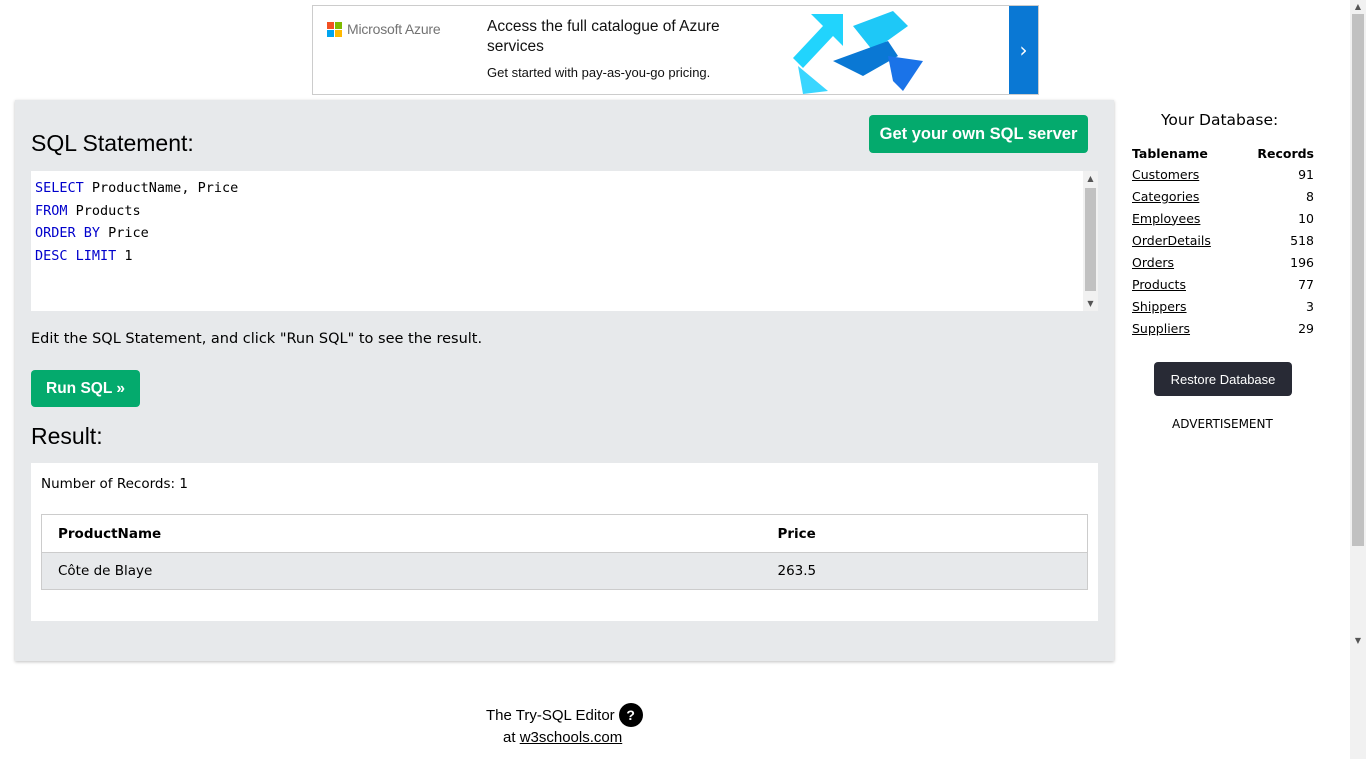 Image resolution: width=1366 pixels, height=759 pixels. Describe the element at coordinates (1306, 218) in the screenshot. I see `db-record-count: 10` at that location.